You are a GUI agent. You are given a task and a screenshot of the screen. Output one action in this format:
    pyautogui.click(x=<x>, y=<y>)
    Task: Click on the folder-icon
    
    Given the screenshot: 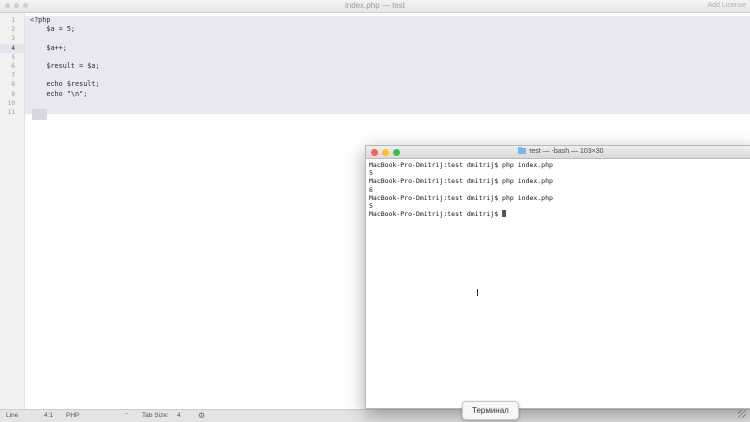 What is the action you would take?
    pyautogui.click(x=522, y=150)
    